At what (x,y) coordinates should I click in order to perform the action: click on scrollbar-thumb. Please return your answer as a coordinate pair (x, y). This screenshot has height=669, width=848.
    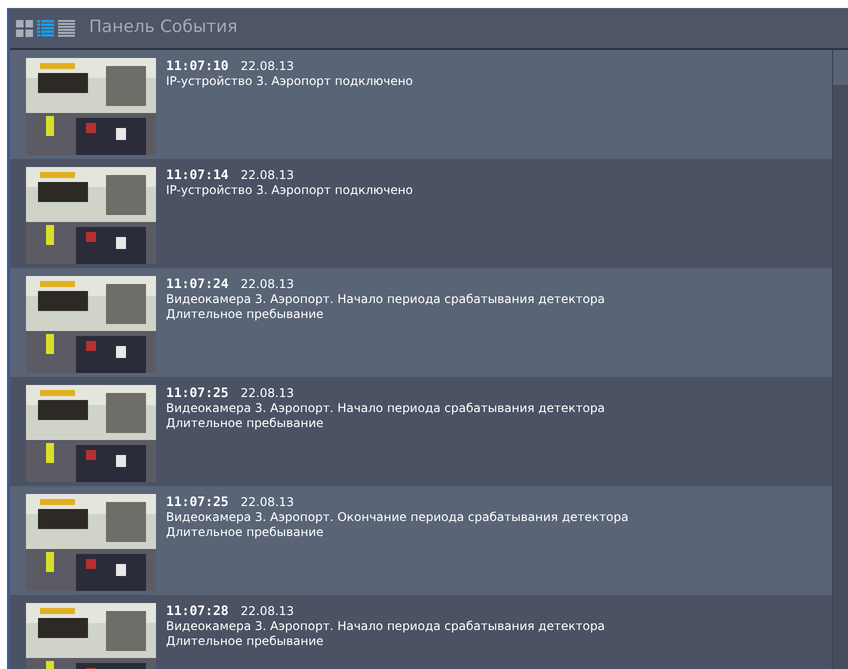
    Looking at the image, I should click on (840, 67).